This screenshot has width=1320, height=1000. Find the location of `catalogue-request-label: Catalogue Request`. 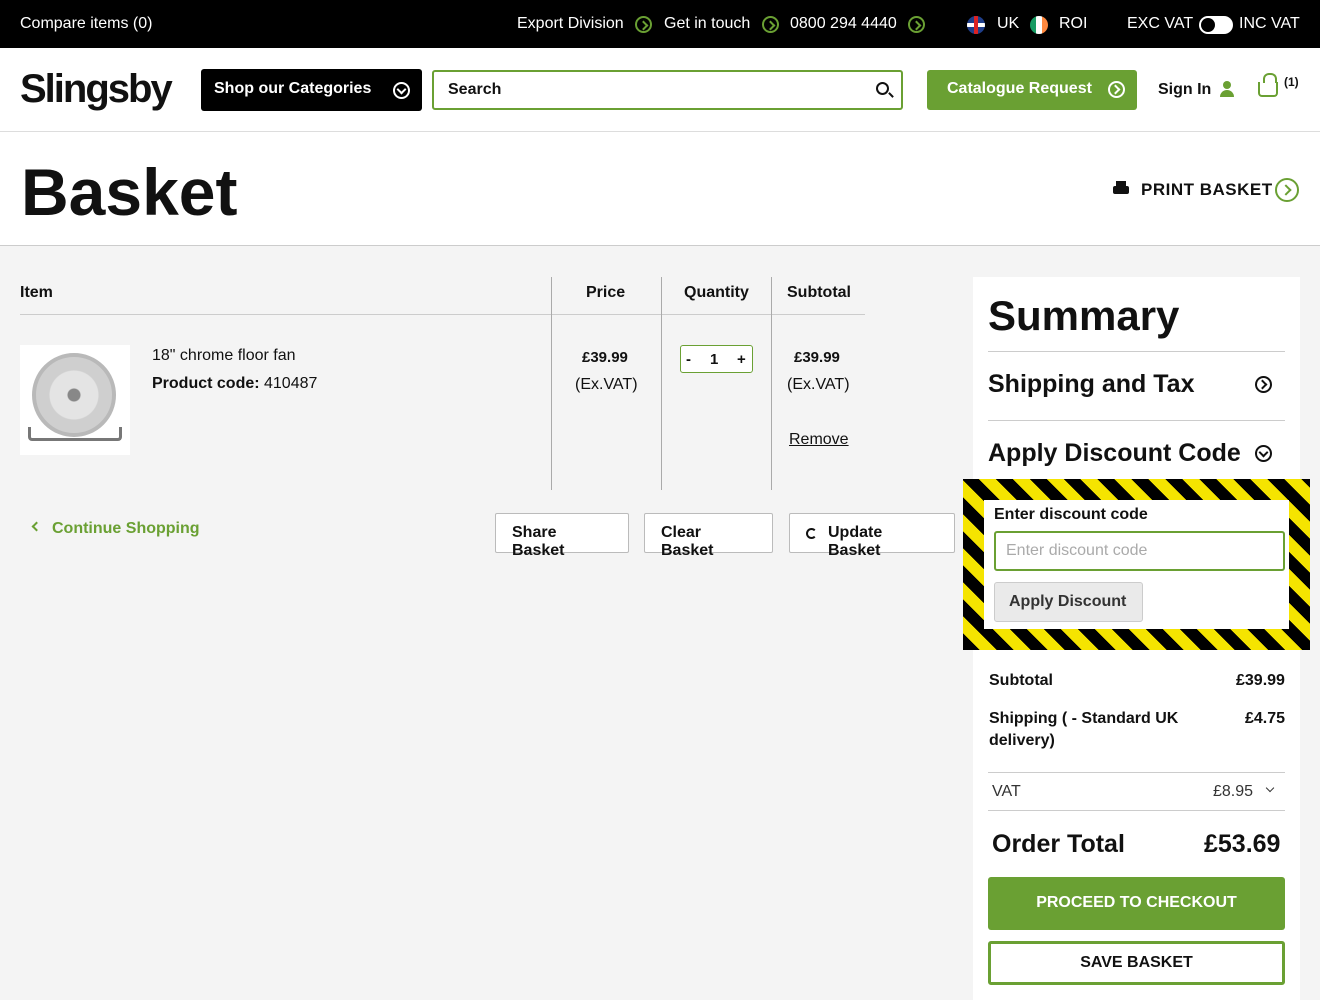

catalogue-request-label: Catalogue Request is located at coordinates (1019, 88).